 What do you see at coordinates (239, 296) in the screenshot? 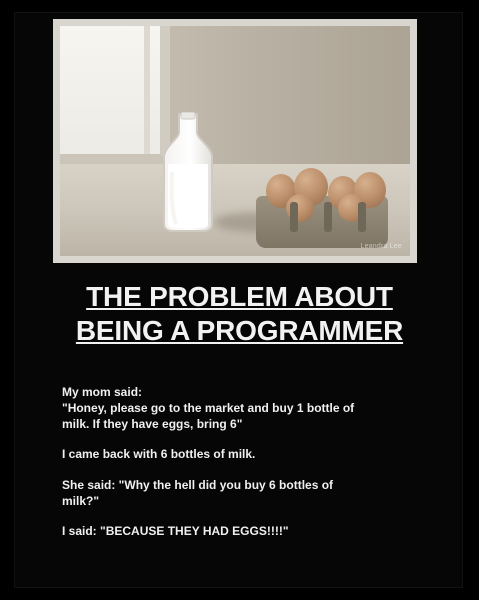
I see `title-line-1: THE PROBLEM ABOUT` at bounding box center [239, 296].